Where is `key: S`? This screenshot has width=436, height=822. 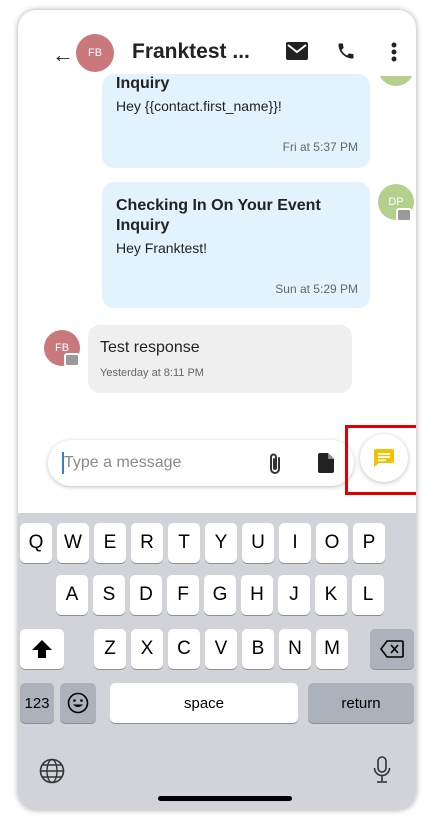 key: S is located at coordinates (109, 595).